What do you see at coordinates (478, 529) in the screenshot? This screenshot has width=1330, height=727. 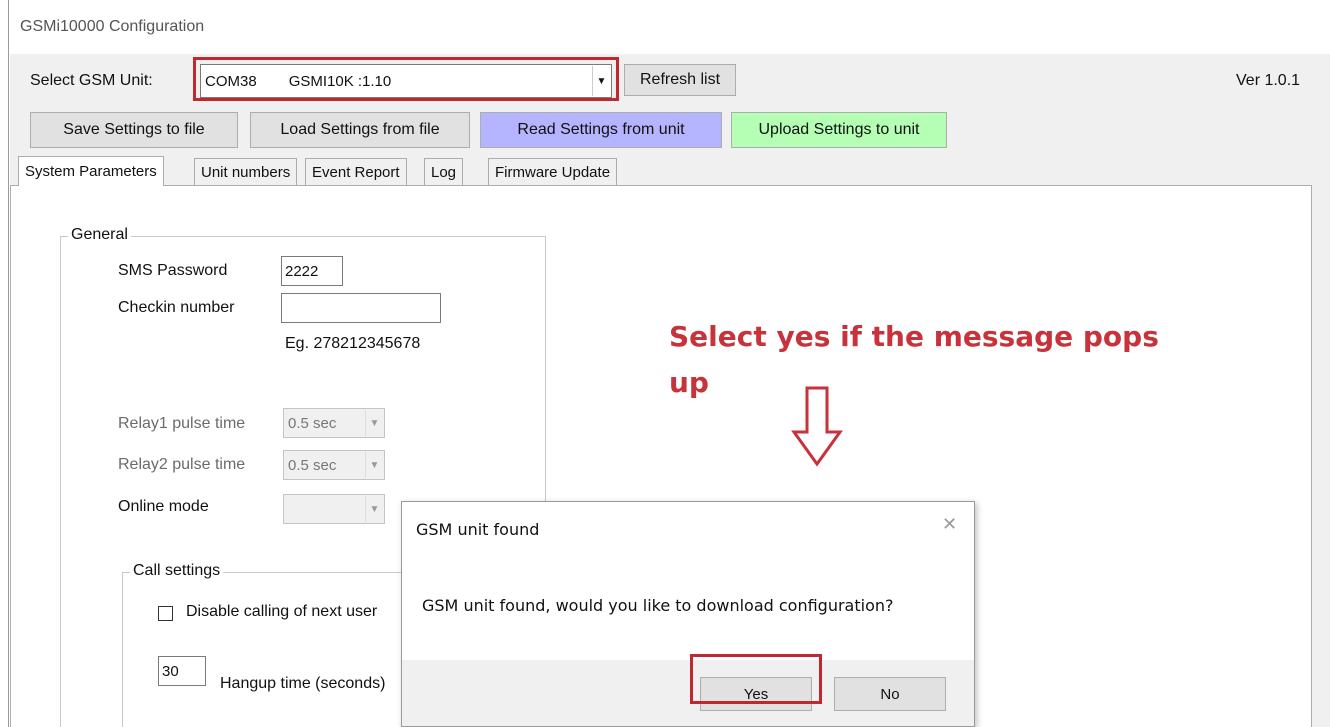 I see `dialog-title: GSM unit found` at bounding box center [478, 529].